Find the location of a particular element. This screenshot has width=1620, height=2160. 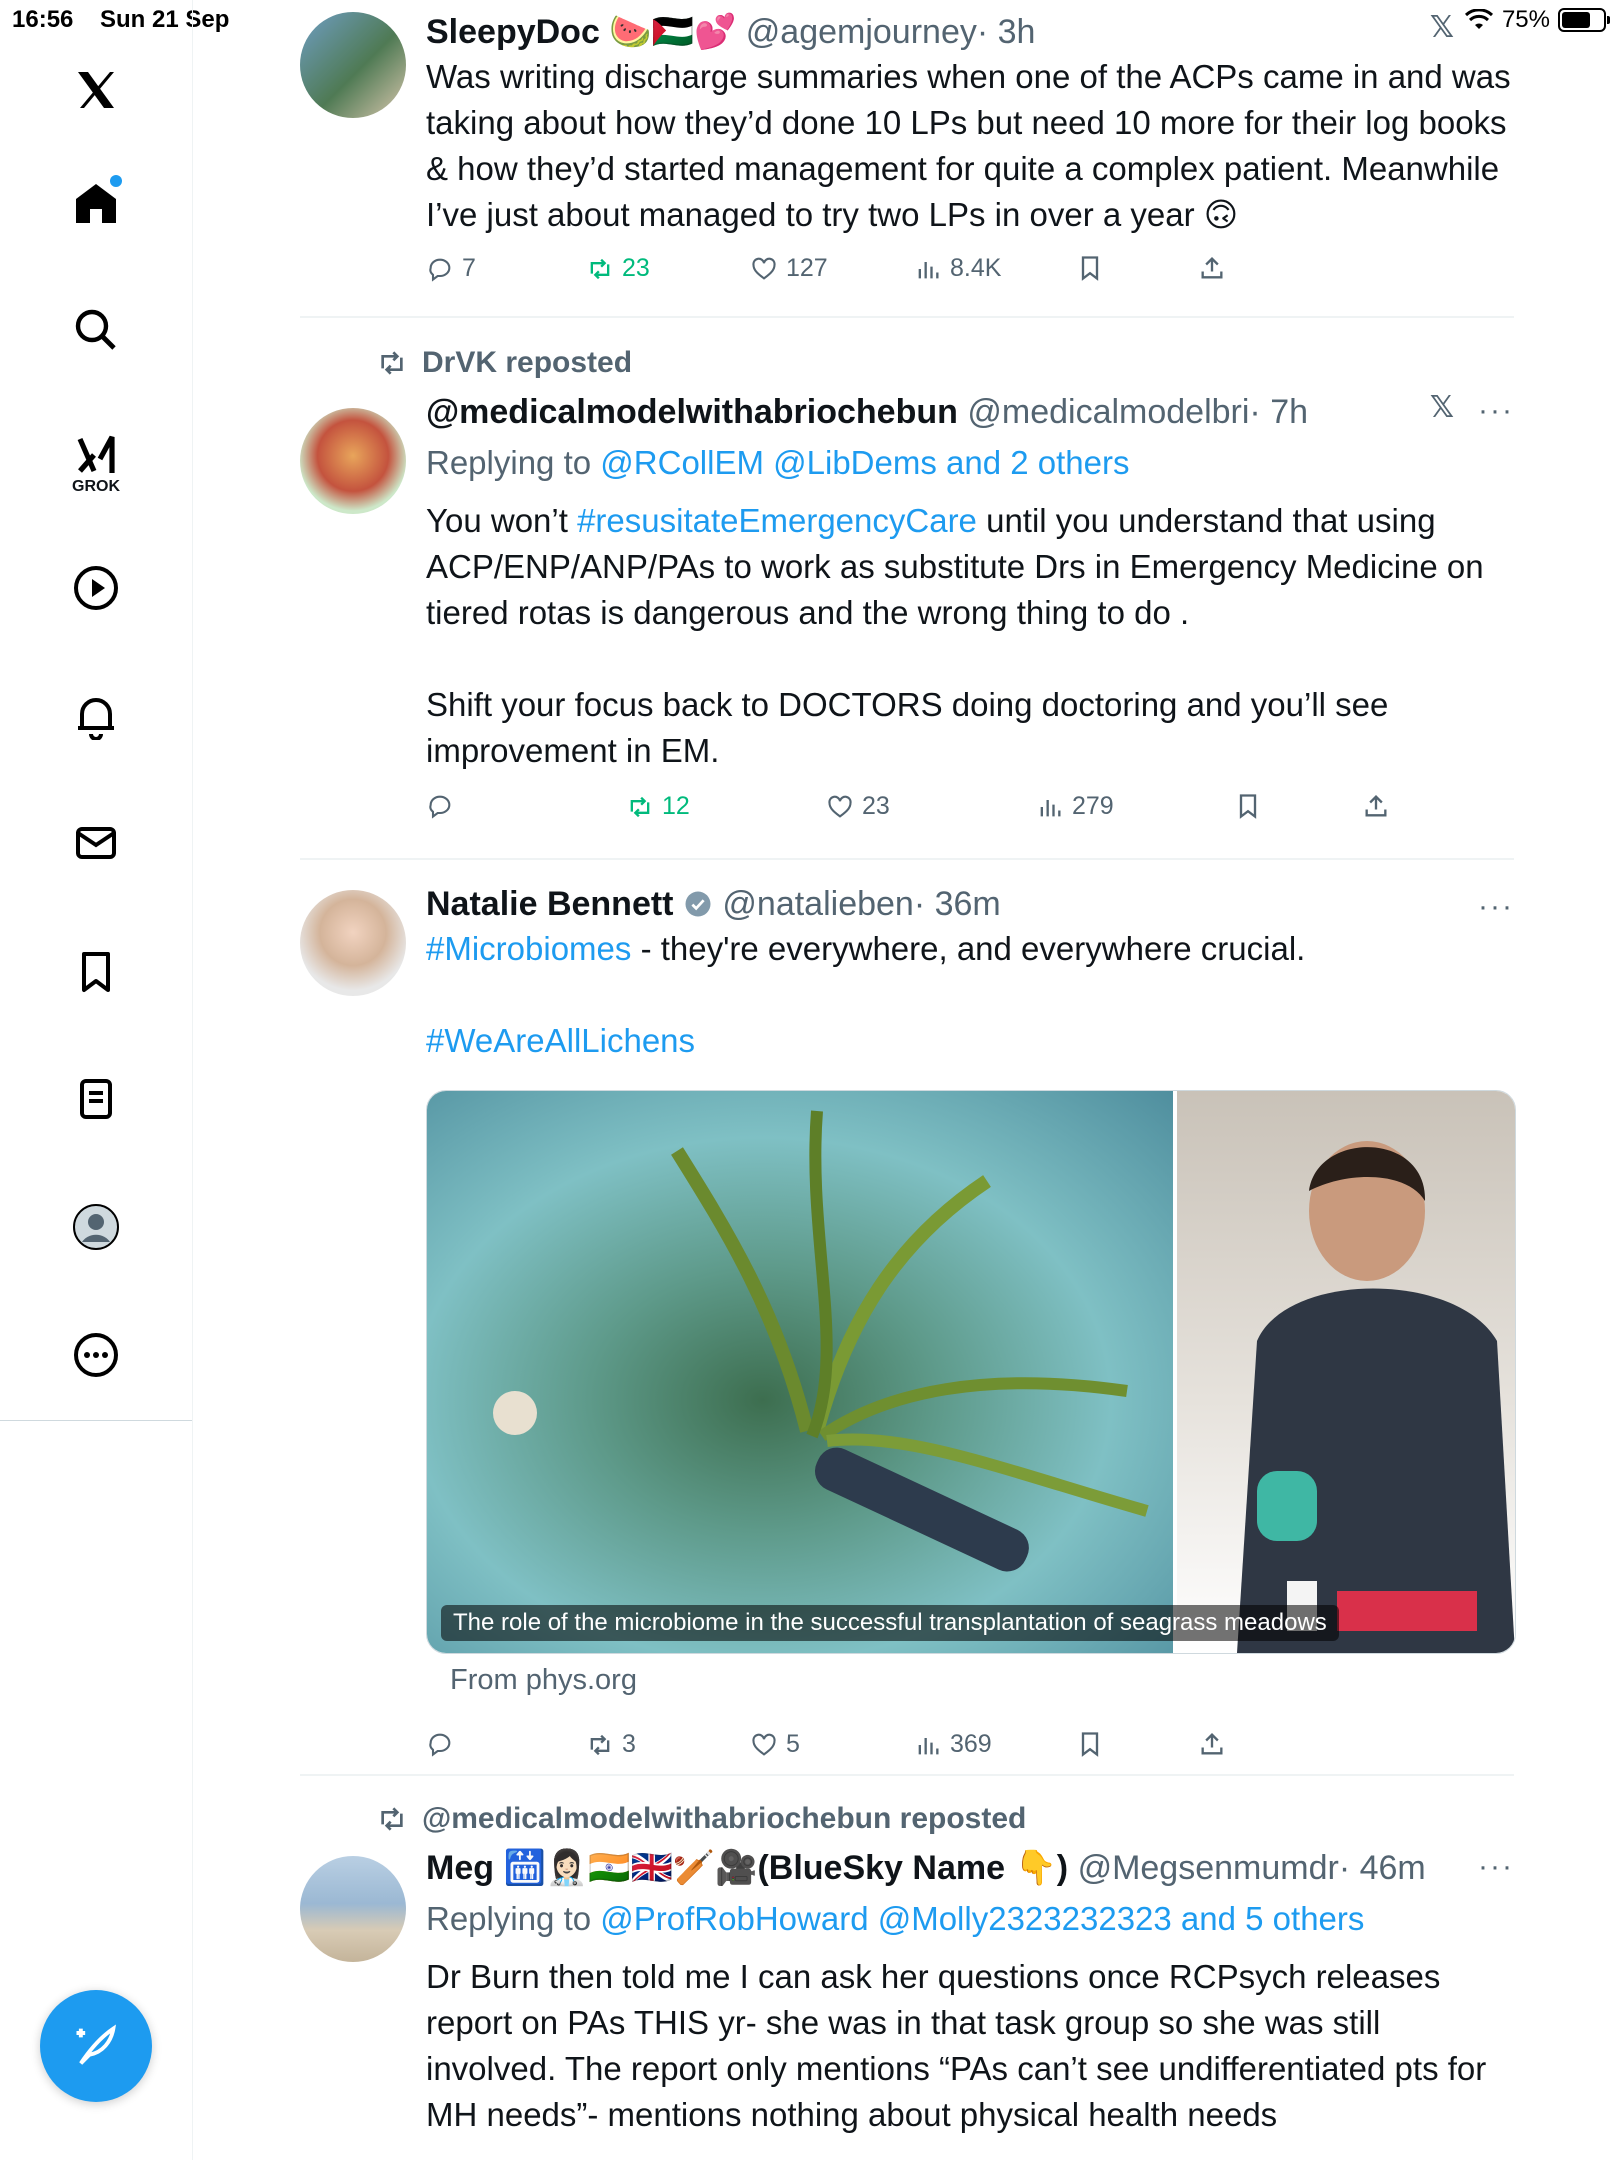

handle: @Megsenmumdr is located at coordinates (1208, 1868).